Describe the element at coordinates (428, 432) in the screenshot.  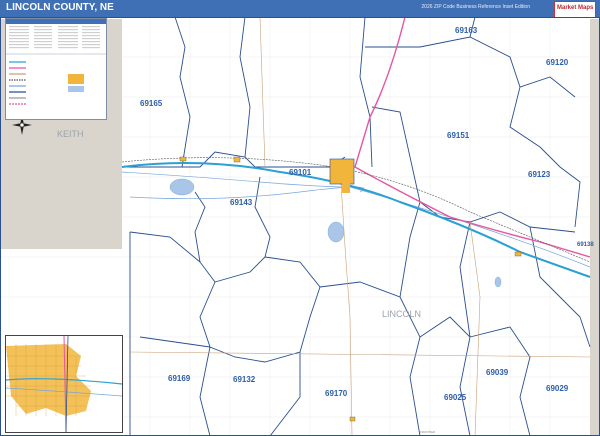
I see `area-label-frontier: FRONTIER` at that location.